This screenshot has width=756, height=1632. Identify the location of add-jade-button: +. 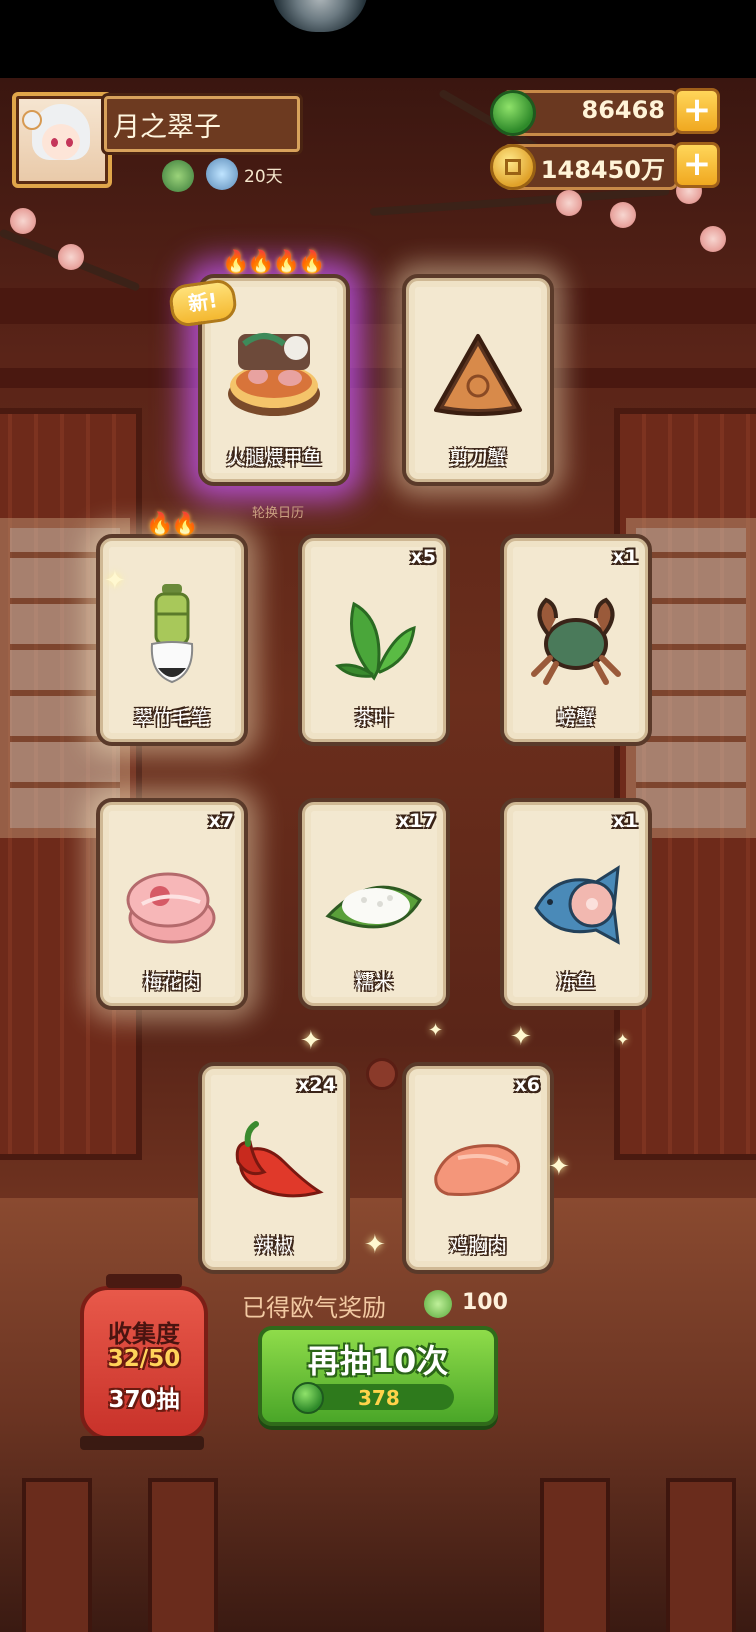
(697, 111).